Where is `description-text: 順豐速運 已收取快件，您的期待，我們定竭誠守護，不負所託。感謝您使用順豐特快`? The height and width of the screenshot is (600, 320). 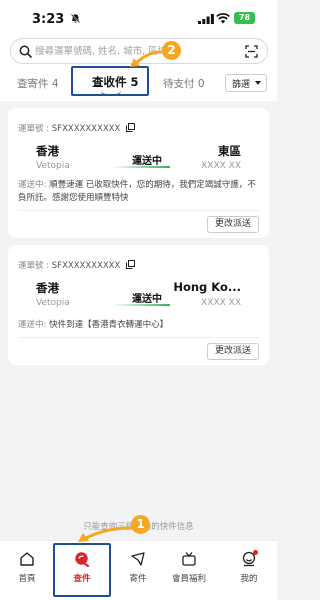
description-text: 順豐速運 已收取快件，您的期待，我們定竭誠守護，不負所託。感謝您使用順豐特快 is located at coordinates (137, 191).